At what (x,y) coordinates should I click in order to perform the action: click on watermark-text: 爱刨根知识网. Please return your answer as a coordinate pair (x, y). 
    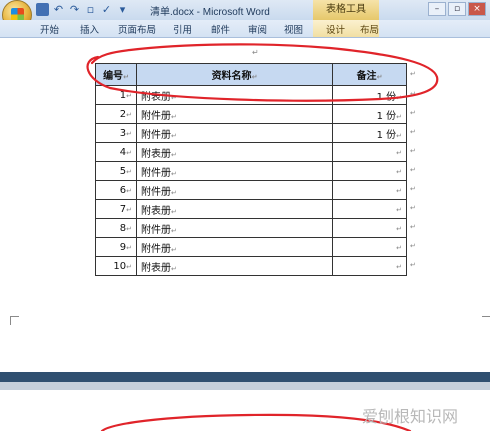
    Looking at the image, I should click on (410, 416).